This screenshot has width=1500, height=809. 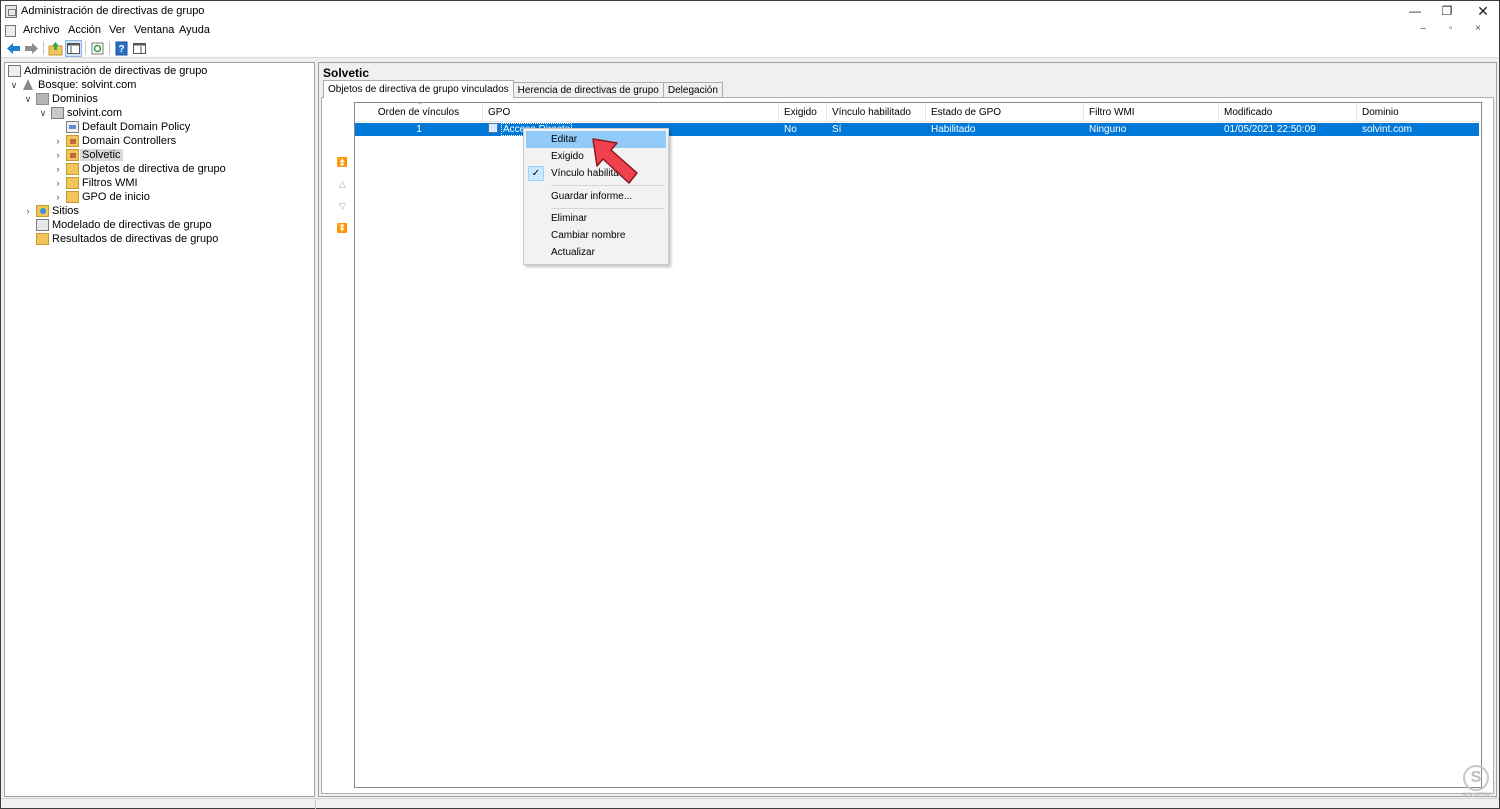 What do you see at coordinates (750, 30) in the screenshot?
I see `menu-bar: Archivo Acción Ver Ventana Ayuda – ▫ ×` at bounding box center [750, 30].